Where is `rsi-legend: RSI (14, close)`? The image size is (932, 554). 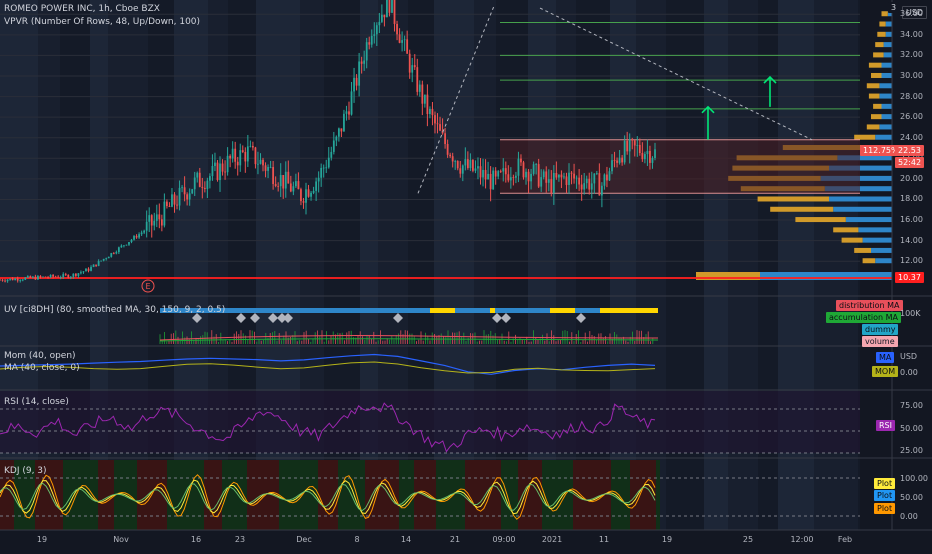
rsi-legend: RSI (14, close) is located at coordinates (36, 402).